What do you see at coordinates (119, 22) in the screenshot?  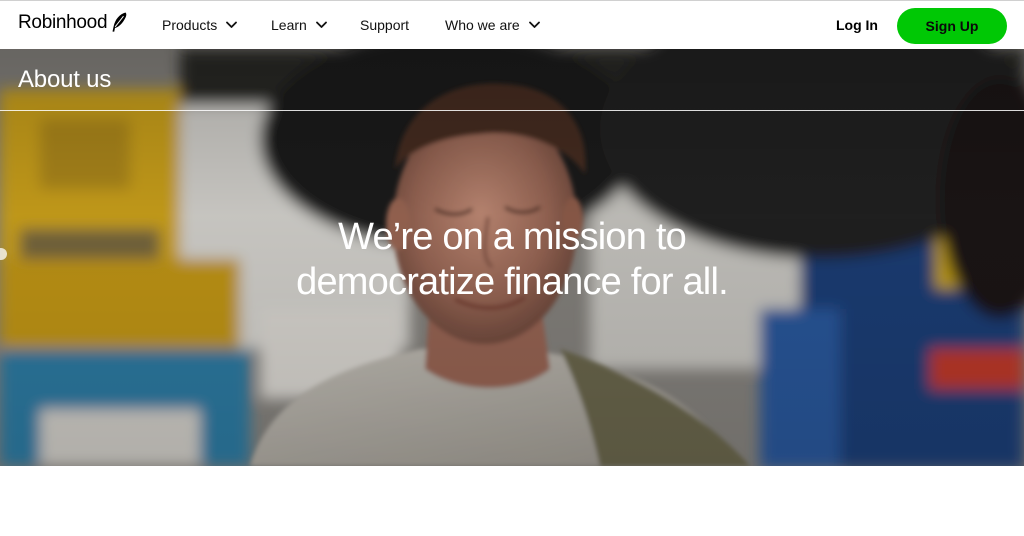 I see `feather-icon` at bounding box center [119, 22].